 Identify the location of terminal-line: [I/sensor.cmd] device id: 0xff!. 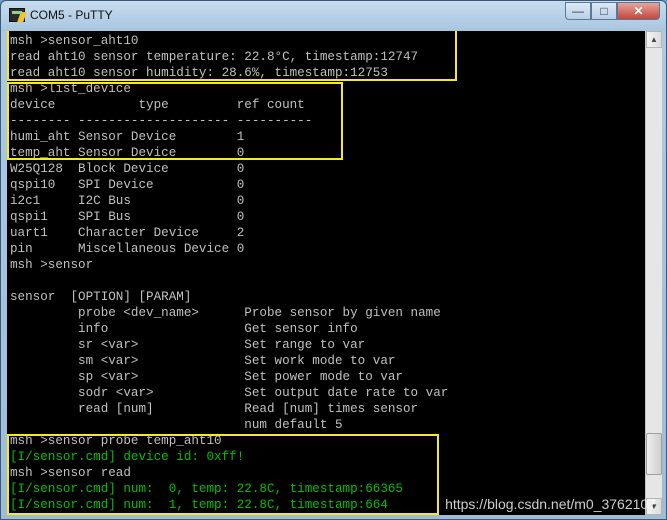
(127, 457).